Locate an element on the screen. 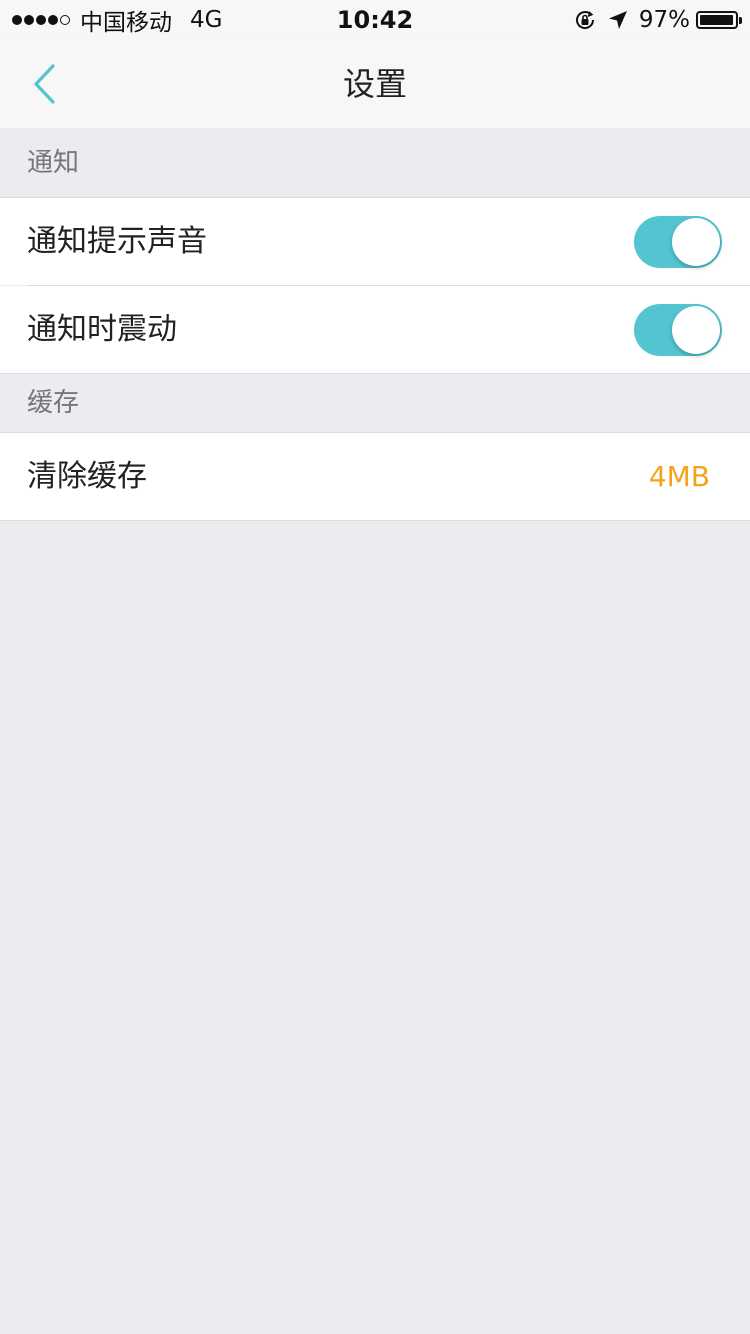  battery-tip is located at coordinates (740, 20).